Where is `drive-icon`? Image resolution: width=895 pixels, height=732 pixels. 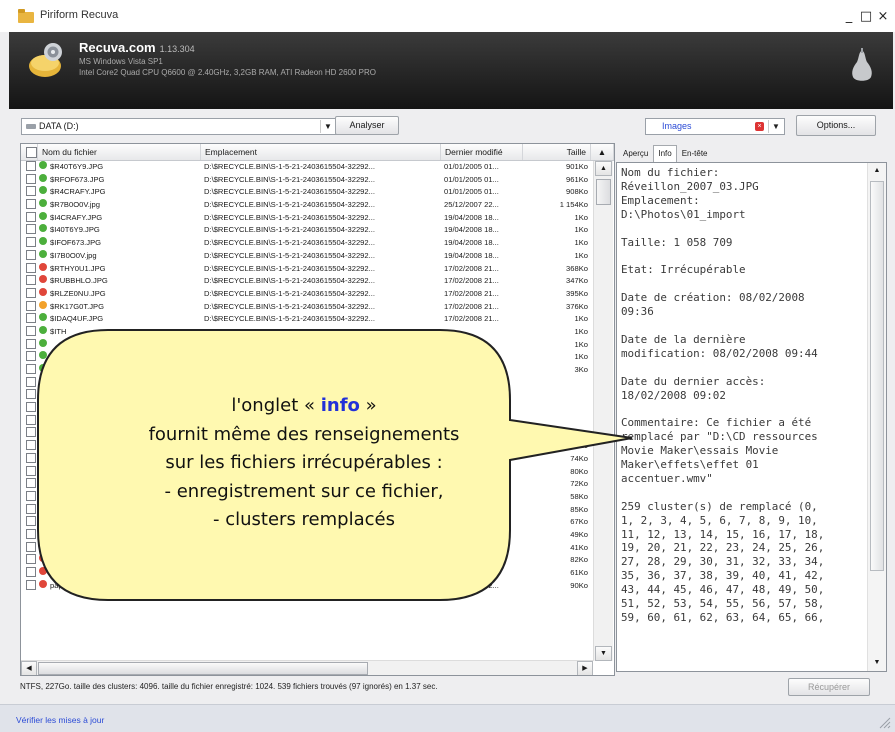 drive-icon is located at coordinates (31, 127).